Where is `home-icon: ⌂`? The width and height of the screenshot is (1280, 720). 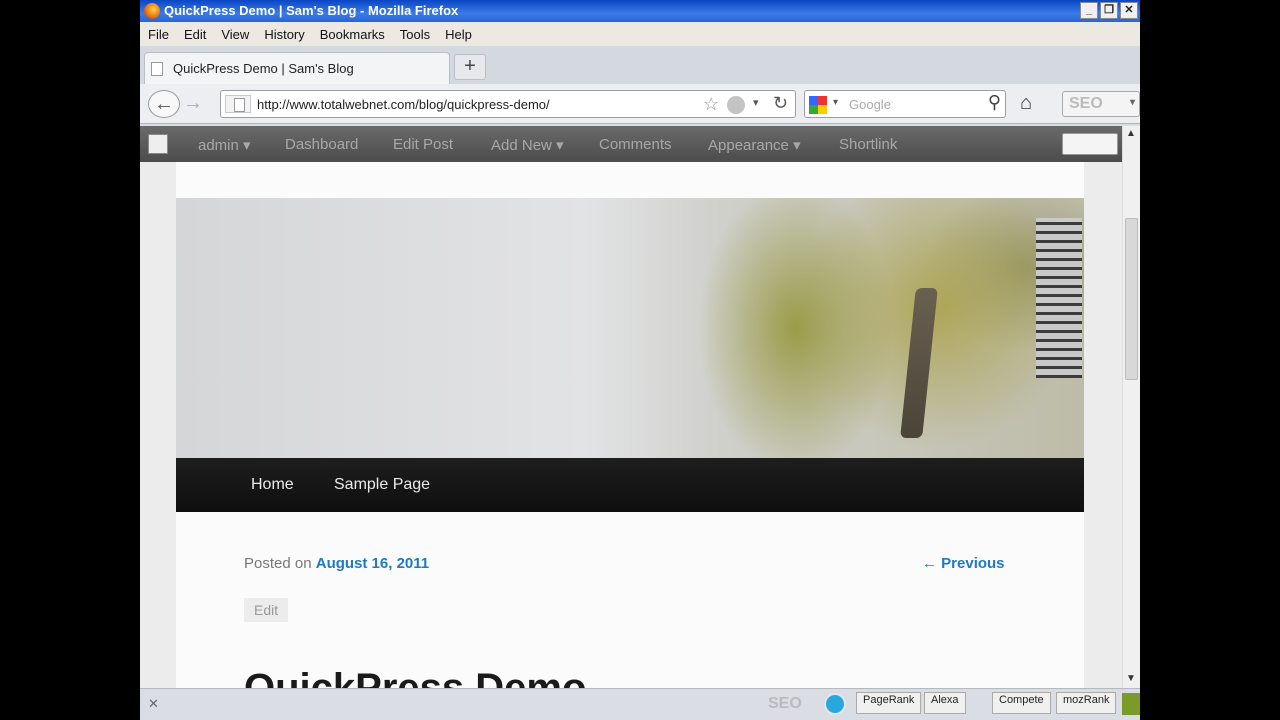
home-icon: ⌂ is located at coordinates (1026, 103).